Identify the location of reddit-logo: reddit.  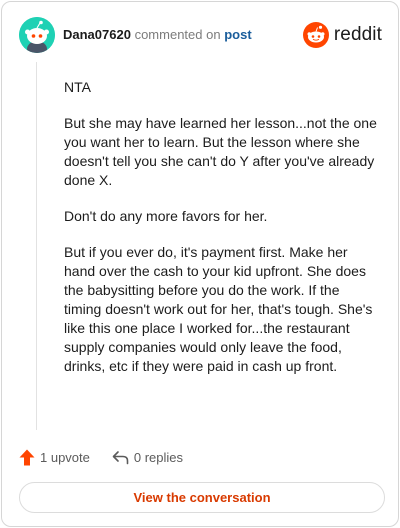
(342, 35).